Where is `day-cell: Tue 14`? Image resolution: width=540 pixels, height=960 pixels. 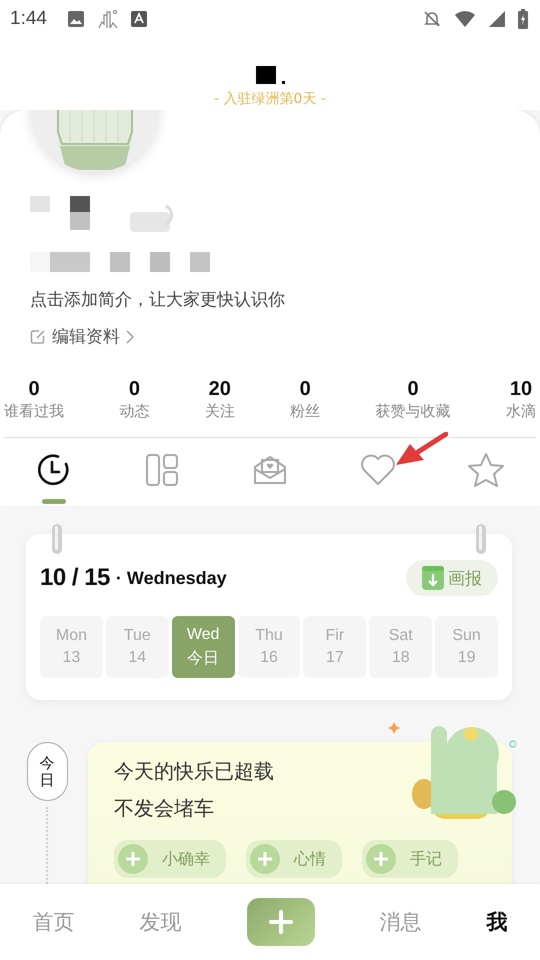 day-cell: Tue 14 is located at coordinates (137, 647).